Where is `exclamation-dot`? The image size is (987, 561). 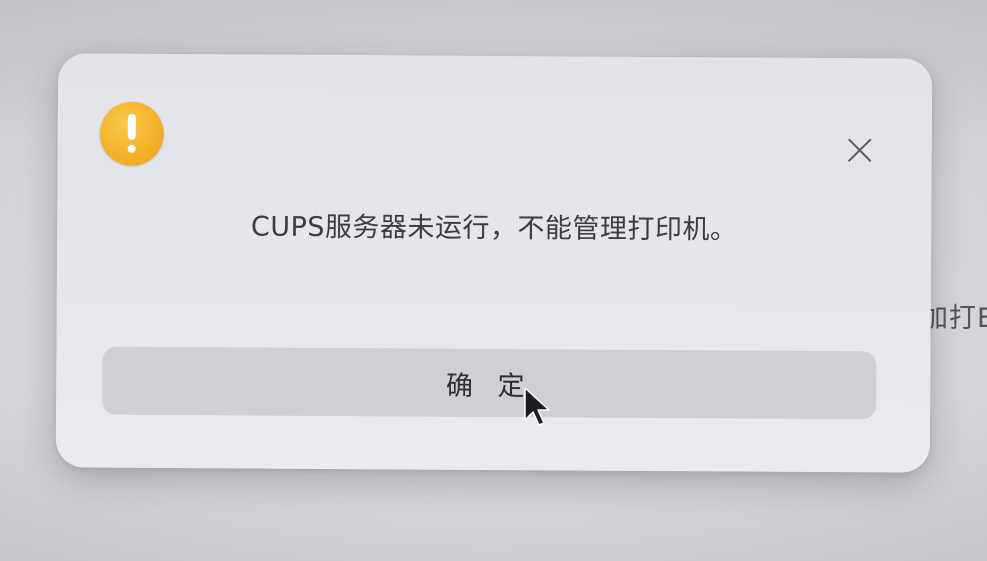
exclamation-dot is located at coordinates (131, 148).